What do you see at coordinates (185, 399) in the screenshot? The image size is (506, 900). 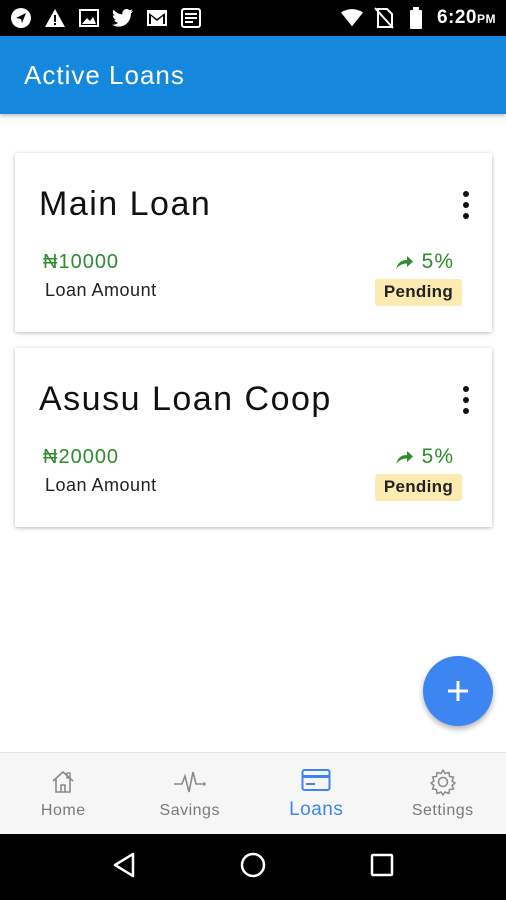 I see `loan-title: Asusu Loan Coop` at bounding box center [185, 399].